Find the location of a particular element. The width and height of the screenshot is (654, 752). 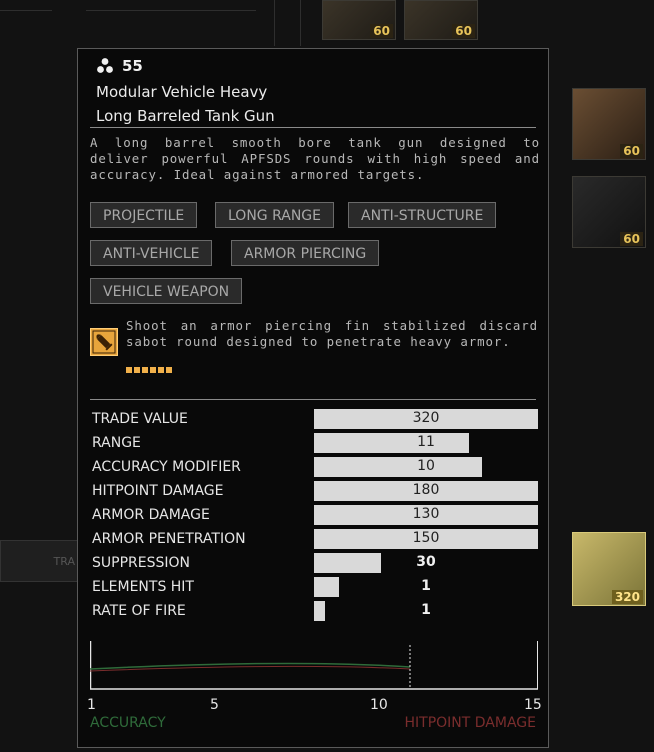

stat-row: ARMOR DAMAGE 130 is located at coordinates (315, 515).